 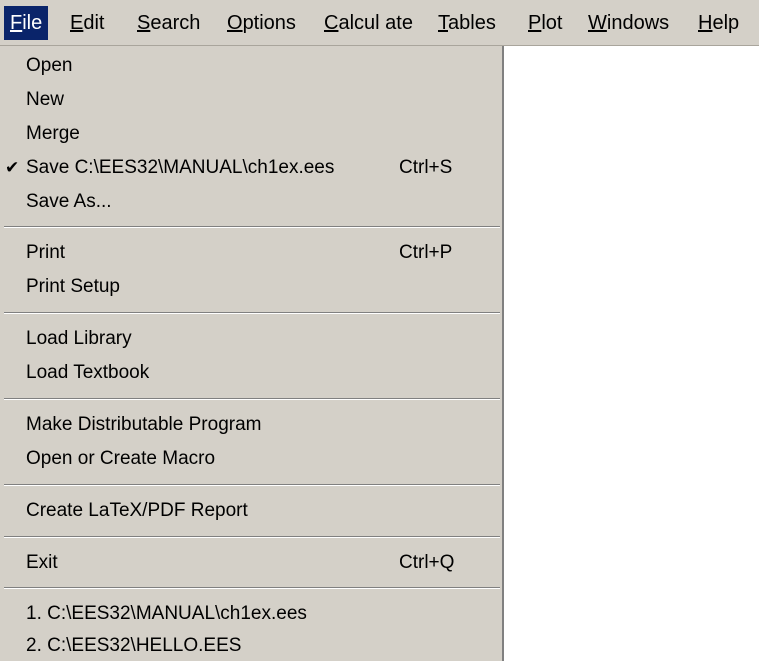 What do you see at coordinates (144, 424) in the screenshot?
I see `menu-item-label: Make Distributable Program` at bounding box center [144, 424].